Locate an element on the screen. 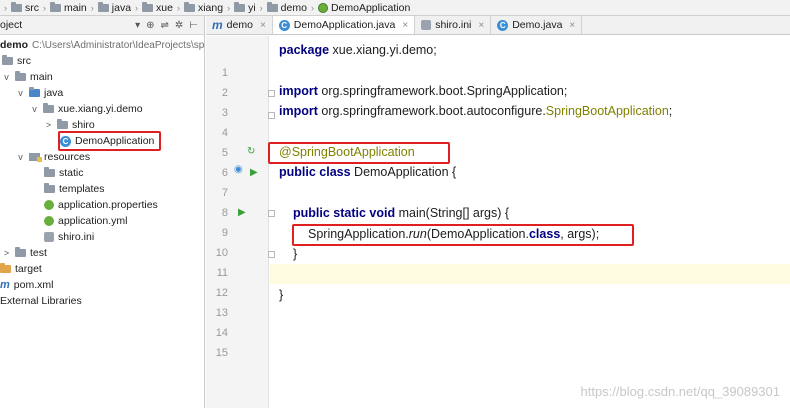 This screenshot has width=790, height=408. tree-item-resources: v resources is located at coordinates (53, 157).